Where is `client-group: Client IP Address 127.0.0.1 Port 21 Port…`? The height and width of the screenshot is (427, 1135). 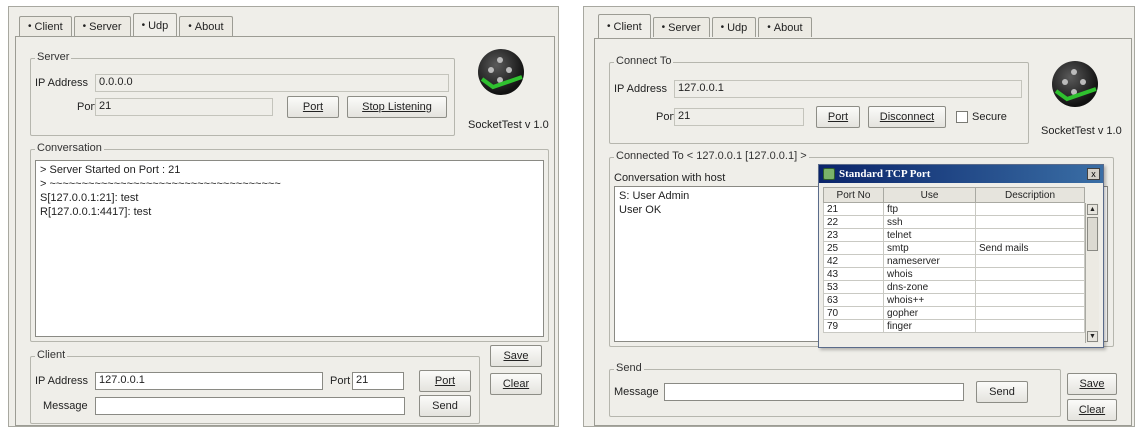 client-group: Client IP Address 127.0.0.1 Port 21 Port… is located at coordinates (255, 386).